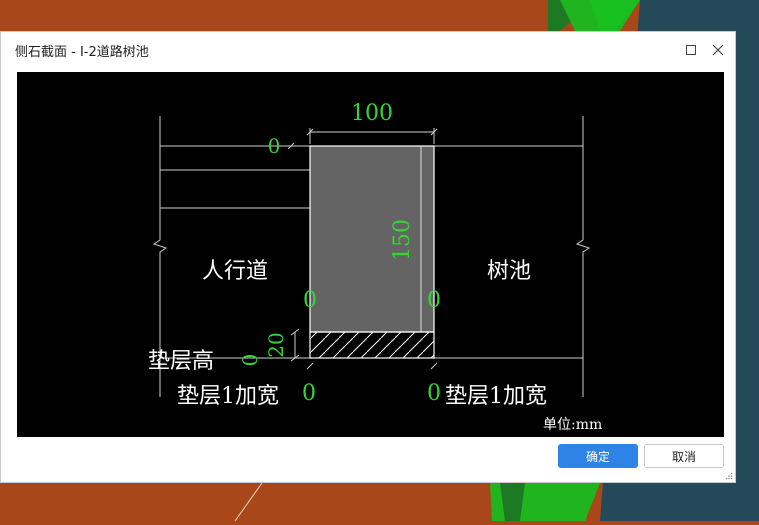 The image size is (759, 525). I want to click on curb-stone, so click(372, 239).